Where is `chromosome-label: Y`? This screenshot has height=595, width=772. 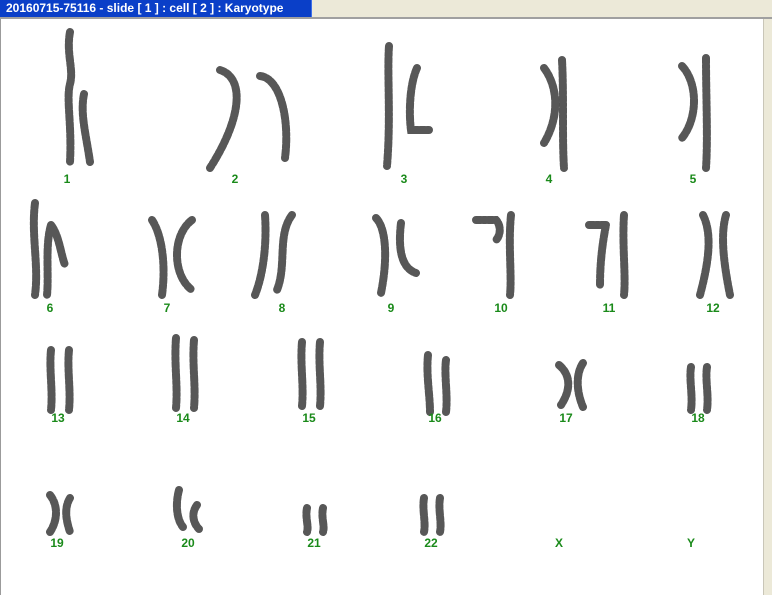 chromosome-label: Y is located at coordinates (690, 543).